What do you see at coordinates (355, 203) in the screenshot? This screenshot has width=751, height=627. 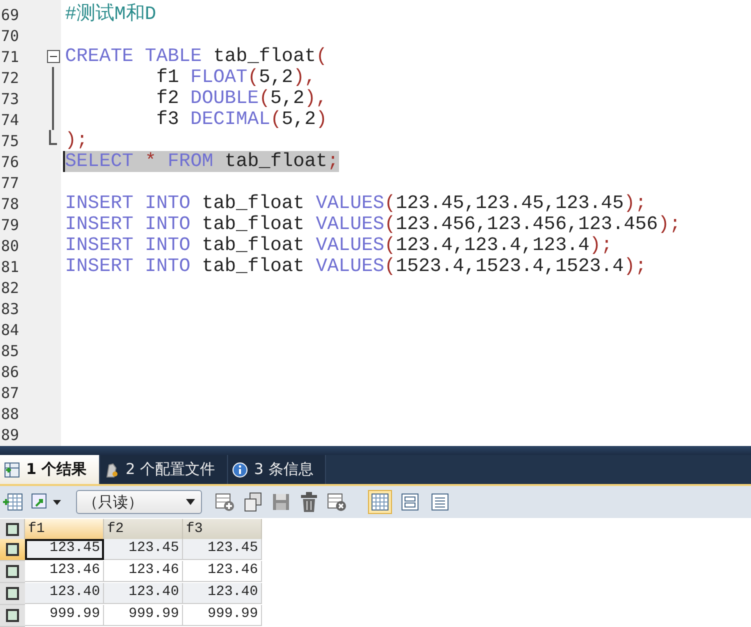 I see `code-line: INSERT INTO tab_float VALUES(123.45,123.45,123.45);` at bounding box center [355, 203].